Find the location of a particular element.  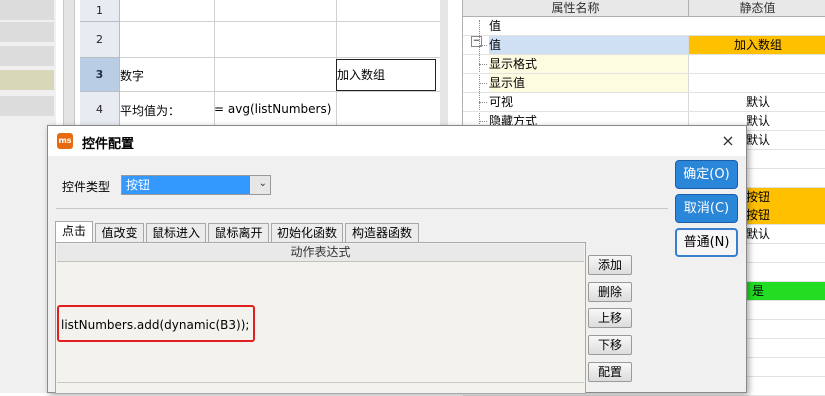

dialog-title: 控件配置 is located at coordinates (108, 144).